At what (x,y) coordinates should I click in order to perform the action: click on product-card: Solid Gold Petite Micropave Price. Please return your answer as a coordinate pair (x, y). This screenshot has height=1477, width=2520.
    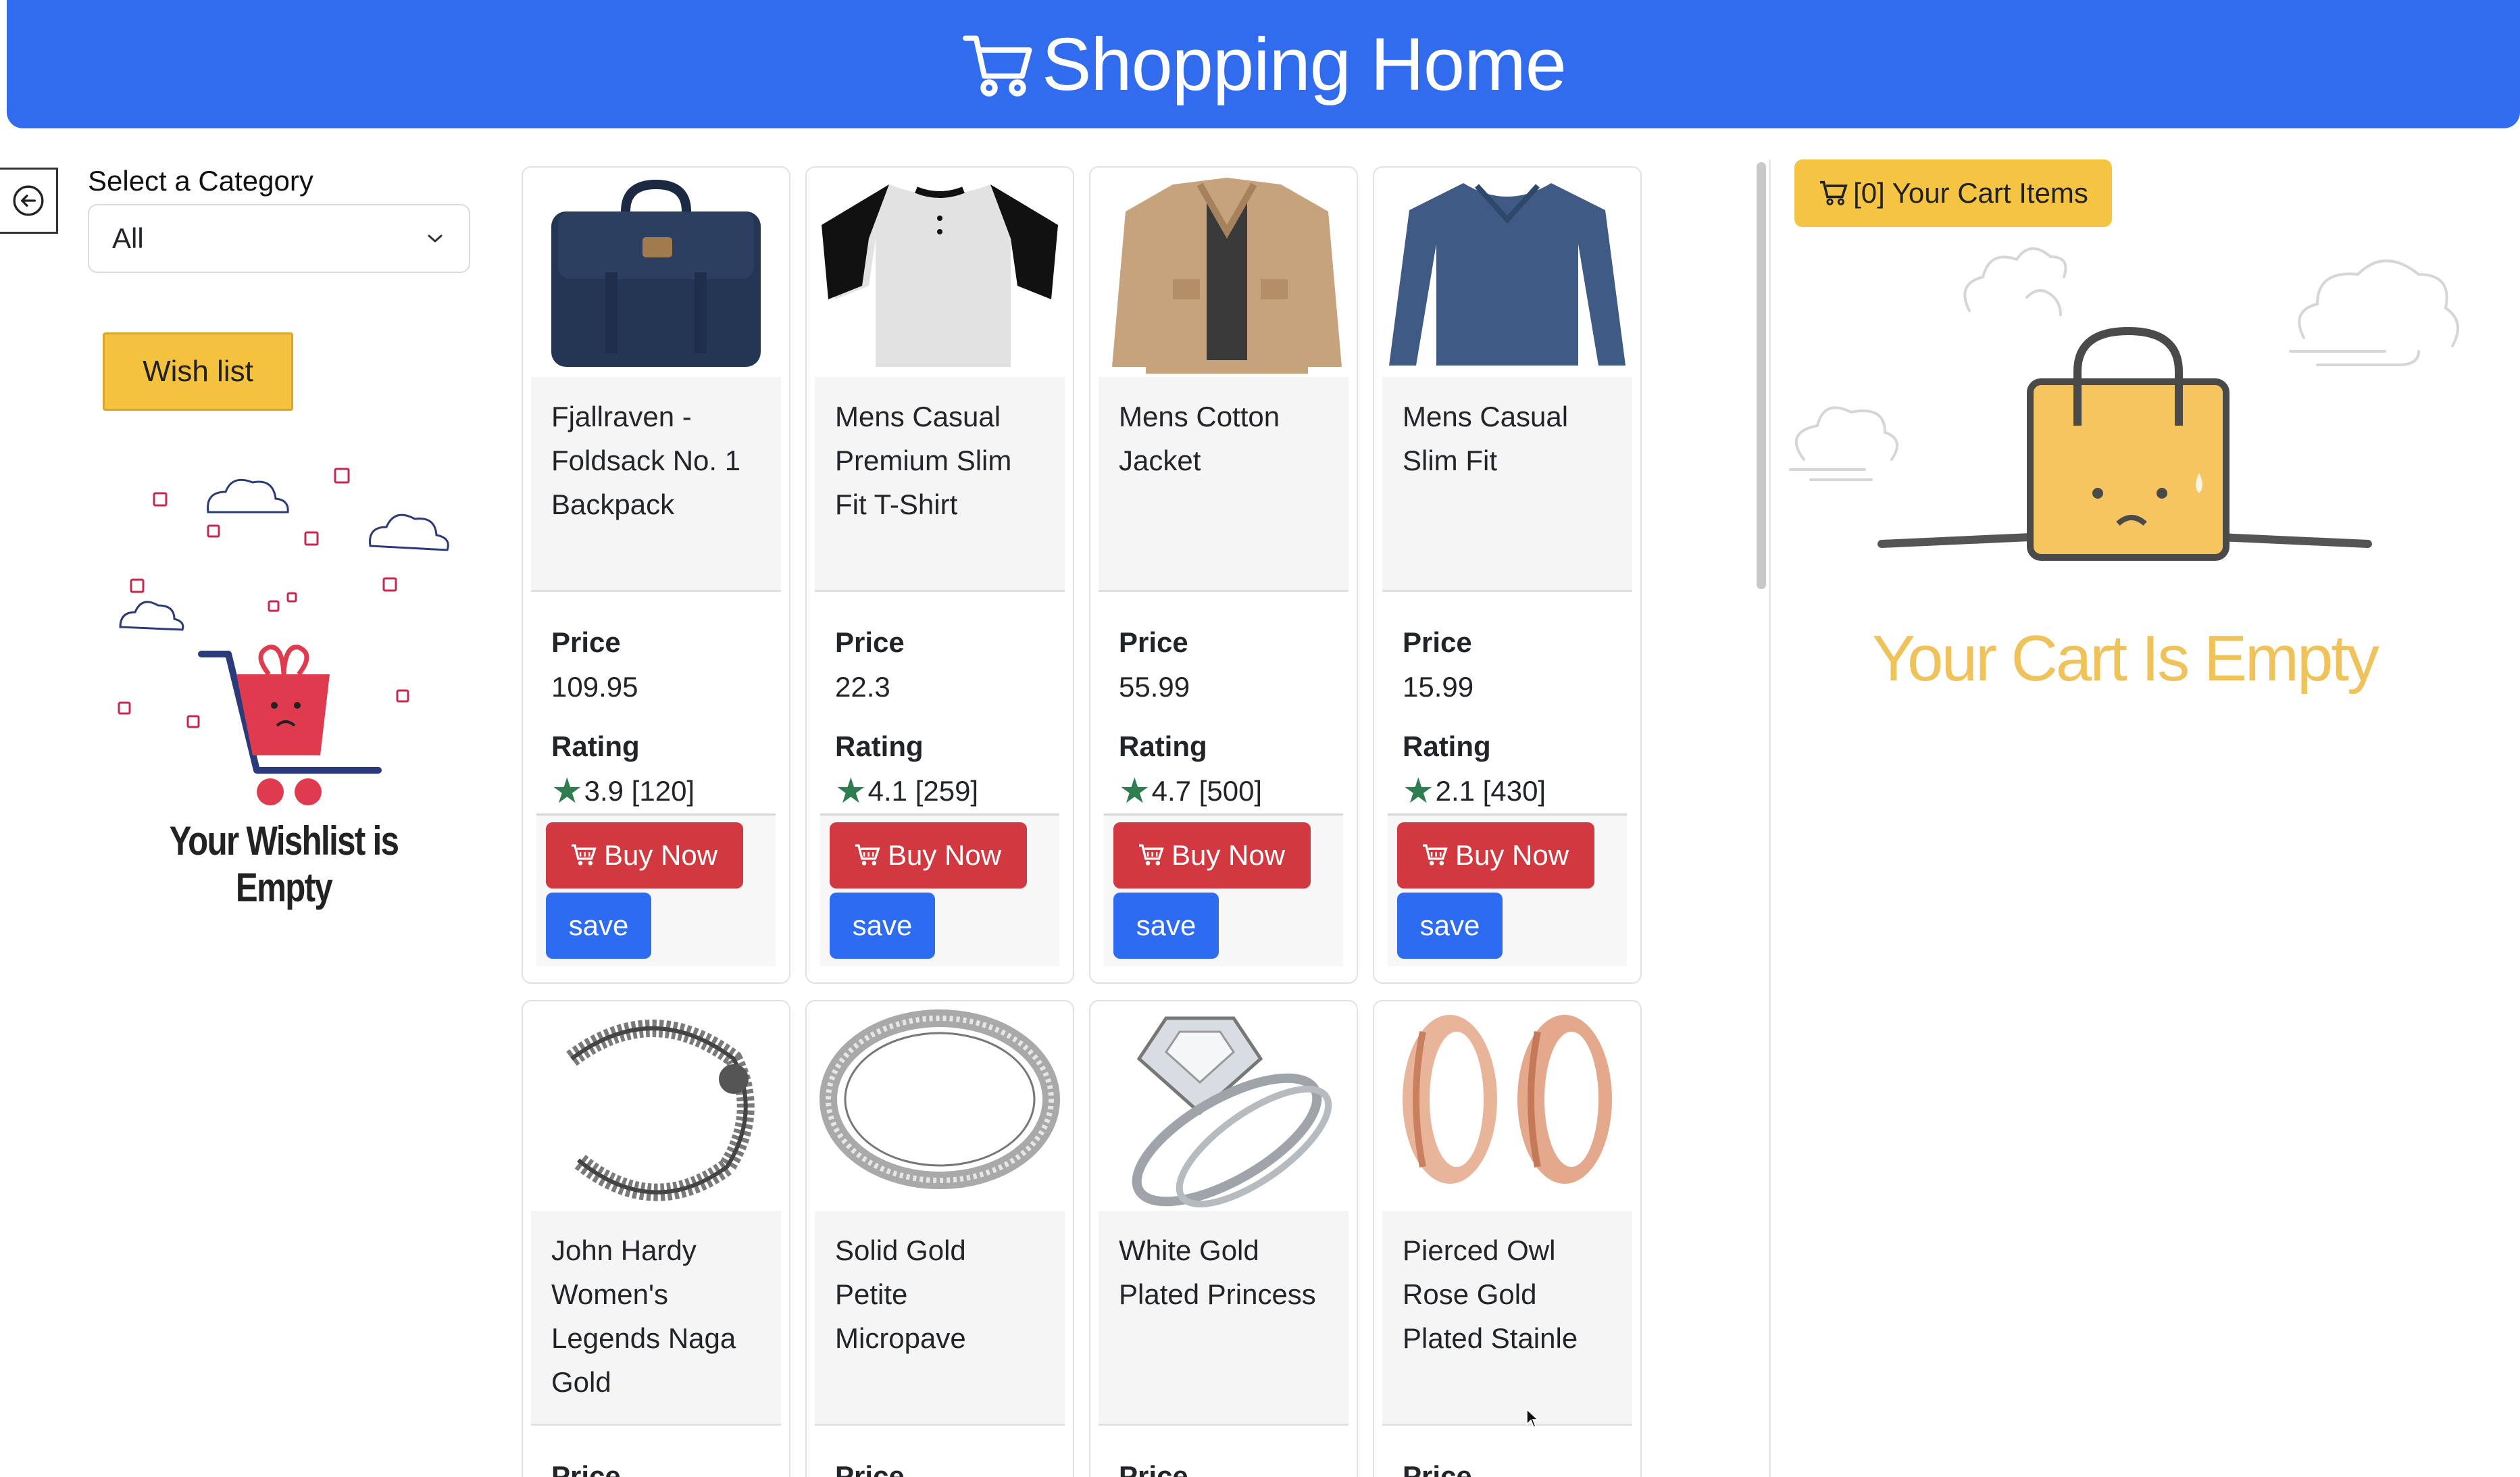
    Looking at the image, I should click on (939, 1238).